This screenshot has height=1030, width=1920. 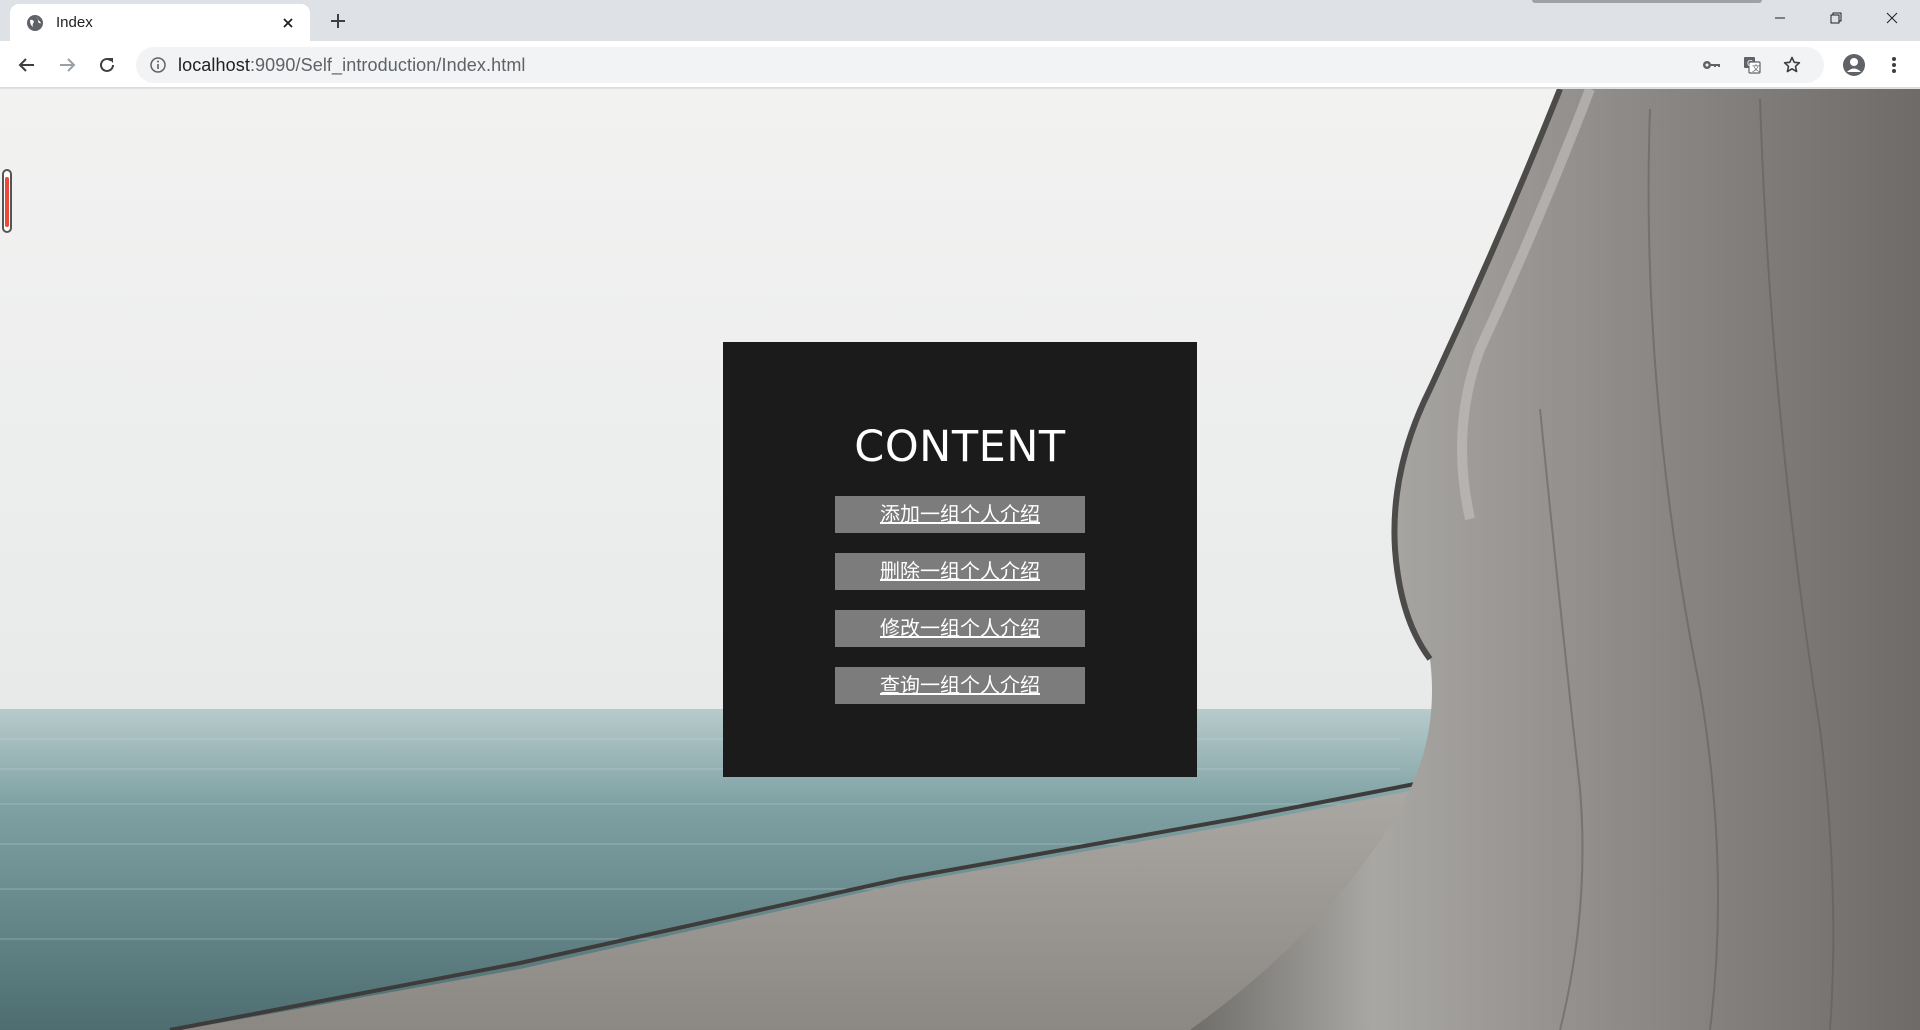 I want to click on account-icon, so click(x=1854, y=65).